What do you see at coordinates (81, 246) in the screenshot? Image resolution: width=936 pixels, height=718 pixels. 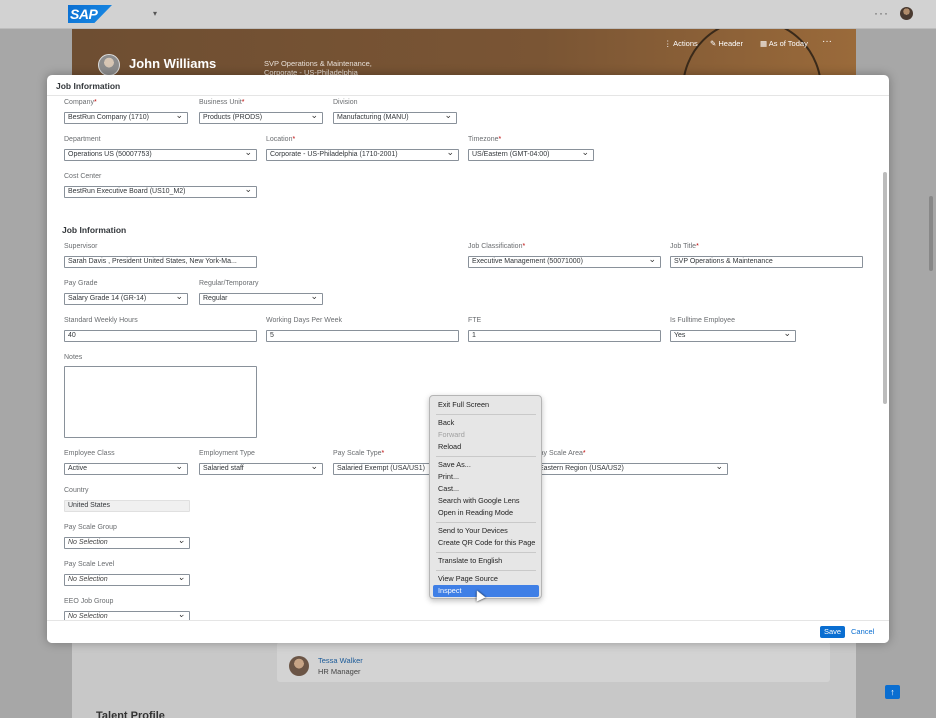 I see `supervisor-label: Supervisor` at bounding box center [81, 246].